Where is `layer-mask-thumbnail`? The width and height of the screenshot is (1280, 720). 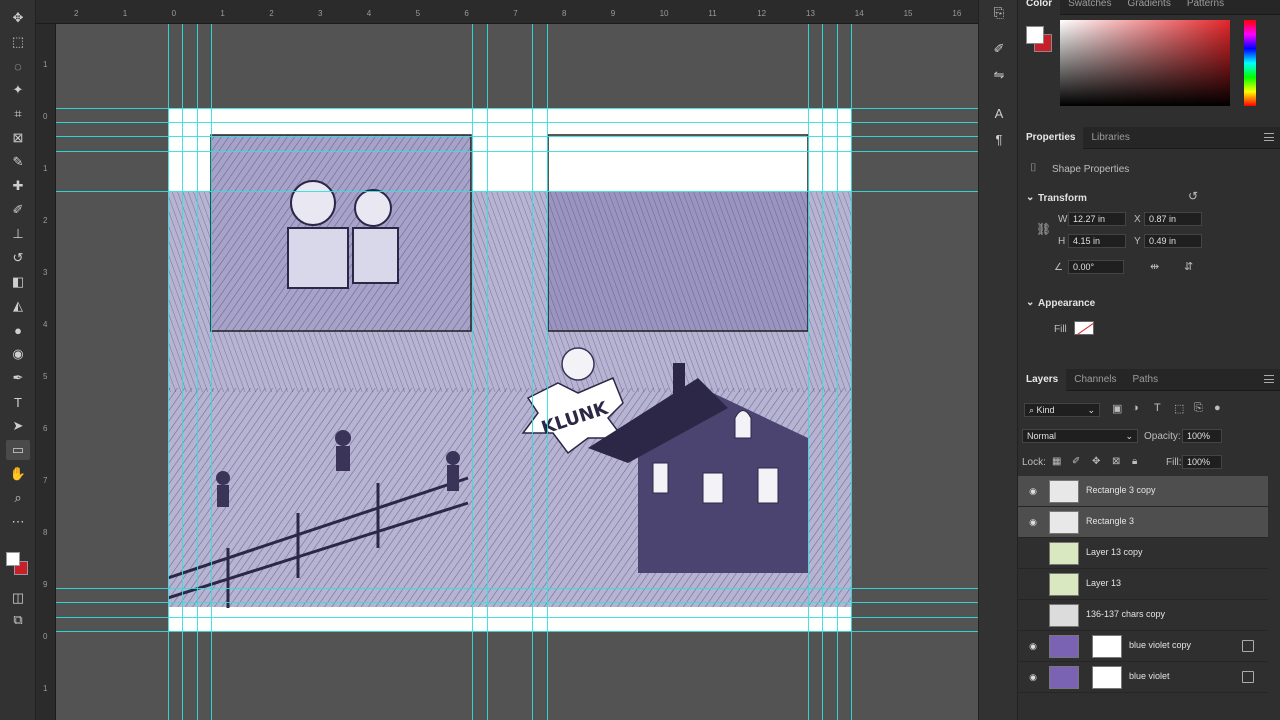
layer-mask-thumbnail is located at coordinates (1107, 677).